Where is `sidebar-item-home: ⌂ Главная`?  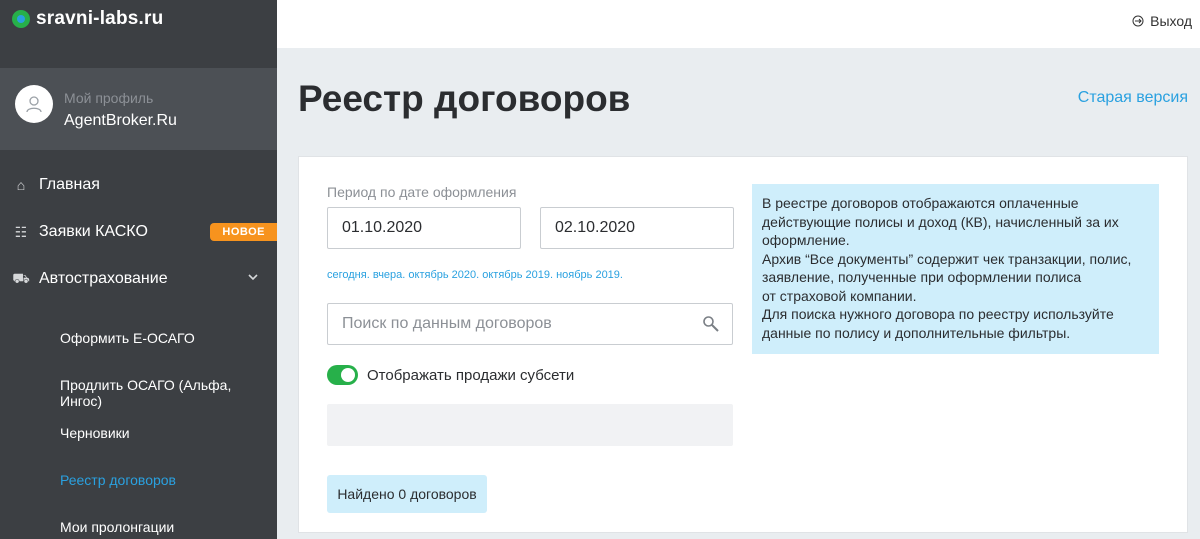
sidebar-item-home: ⌂ Главная is located at coordinates (138, 185).